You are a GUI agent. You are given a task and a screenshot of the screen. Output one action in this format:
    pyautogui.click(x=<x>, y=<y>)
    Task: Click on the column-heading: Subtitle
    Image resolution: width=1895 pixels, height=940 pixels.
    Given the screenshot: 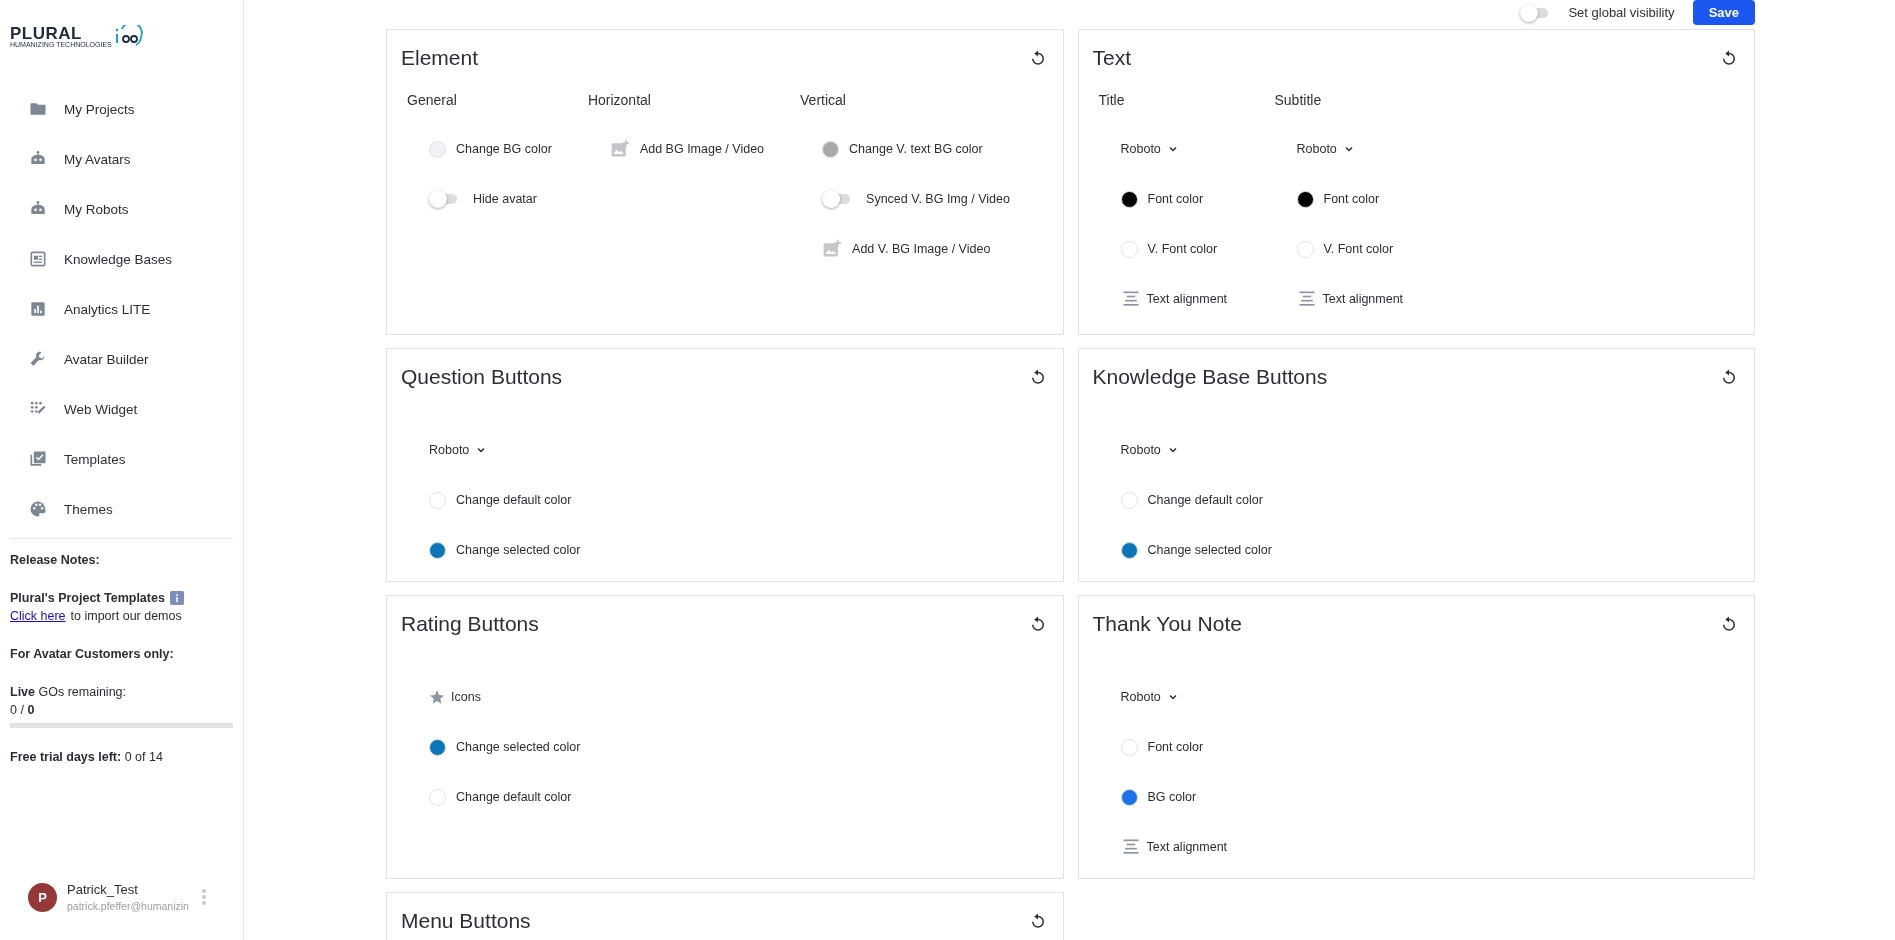 What is the action you would take?
    pyautogui.click(x=1298, y=100)
    